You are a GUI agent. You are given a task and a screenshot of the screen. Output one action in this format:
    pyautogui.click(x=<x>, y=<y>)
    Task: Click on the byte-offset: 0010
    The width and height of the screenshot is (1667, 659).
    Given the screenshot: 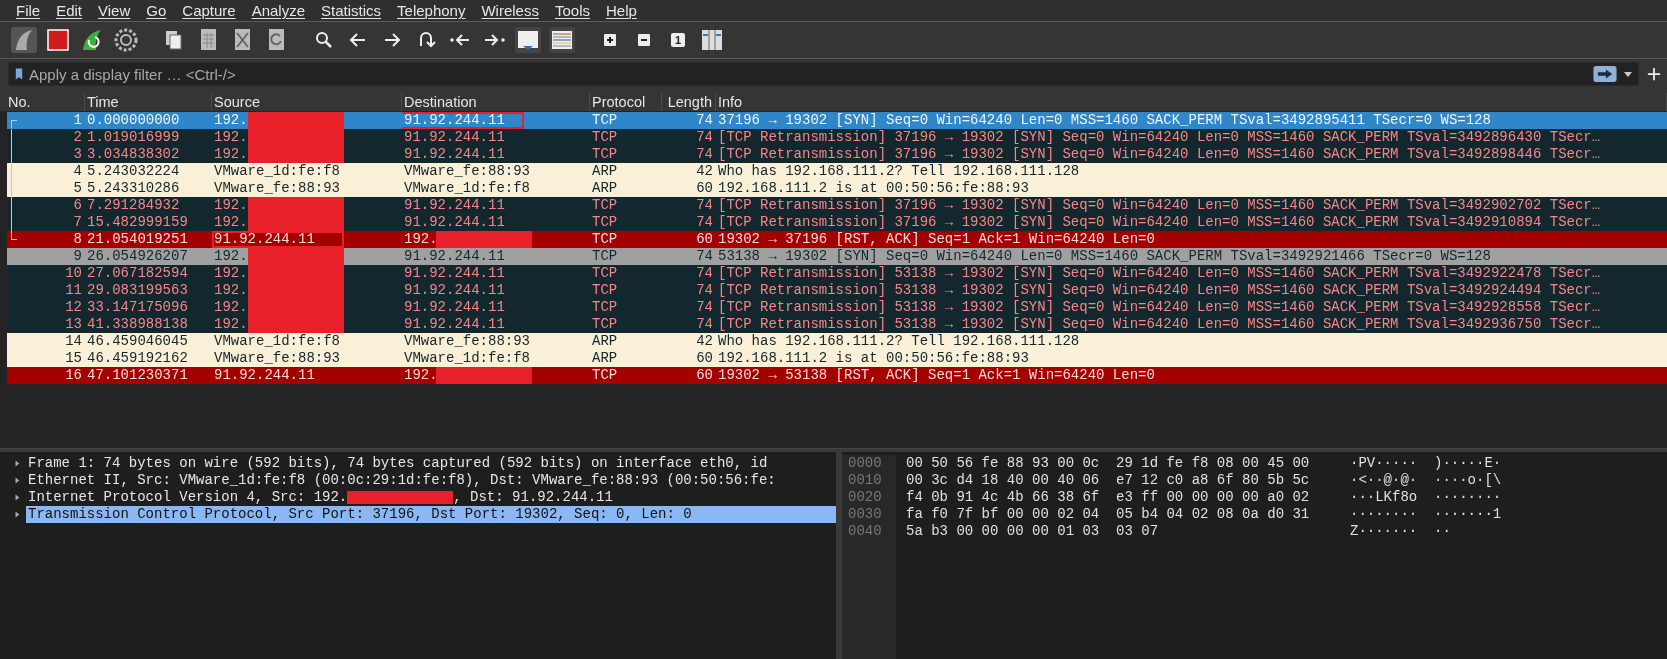 What is the action you would take?
    pyautogui.click(x=865, y=480)
    